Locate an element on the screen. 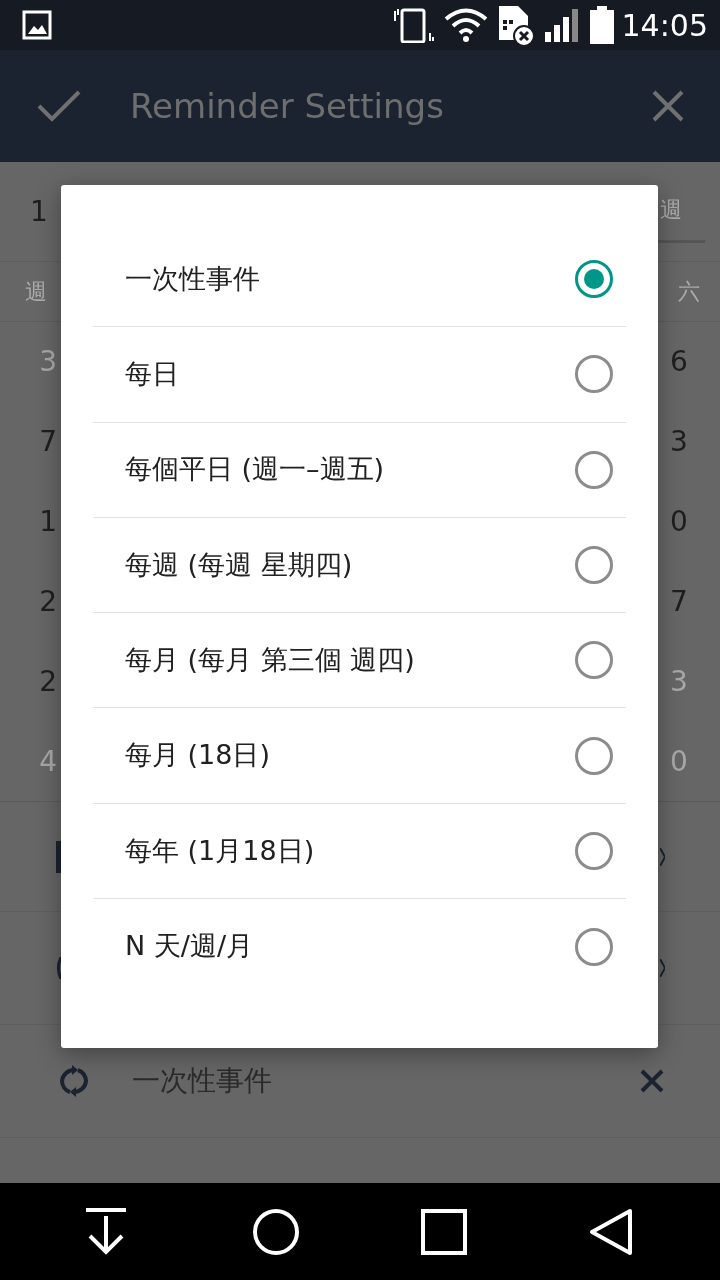 This screenshot has height=1280, width=720. repeat-option: 每日 is located at coordinates (359, 375).